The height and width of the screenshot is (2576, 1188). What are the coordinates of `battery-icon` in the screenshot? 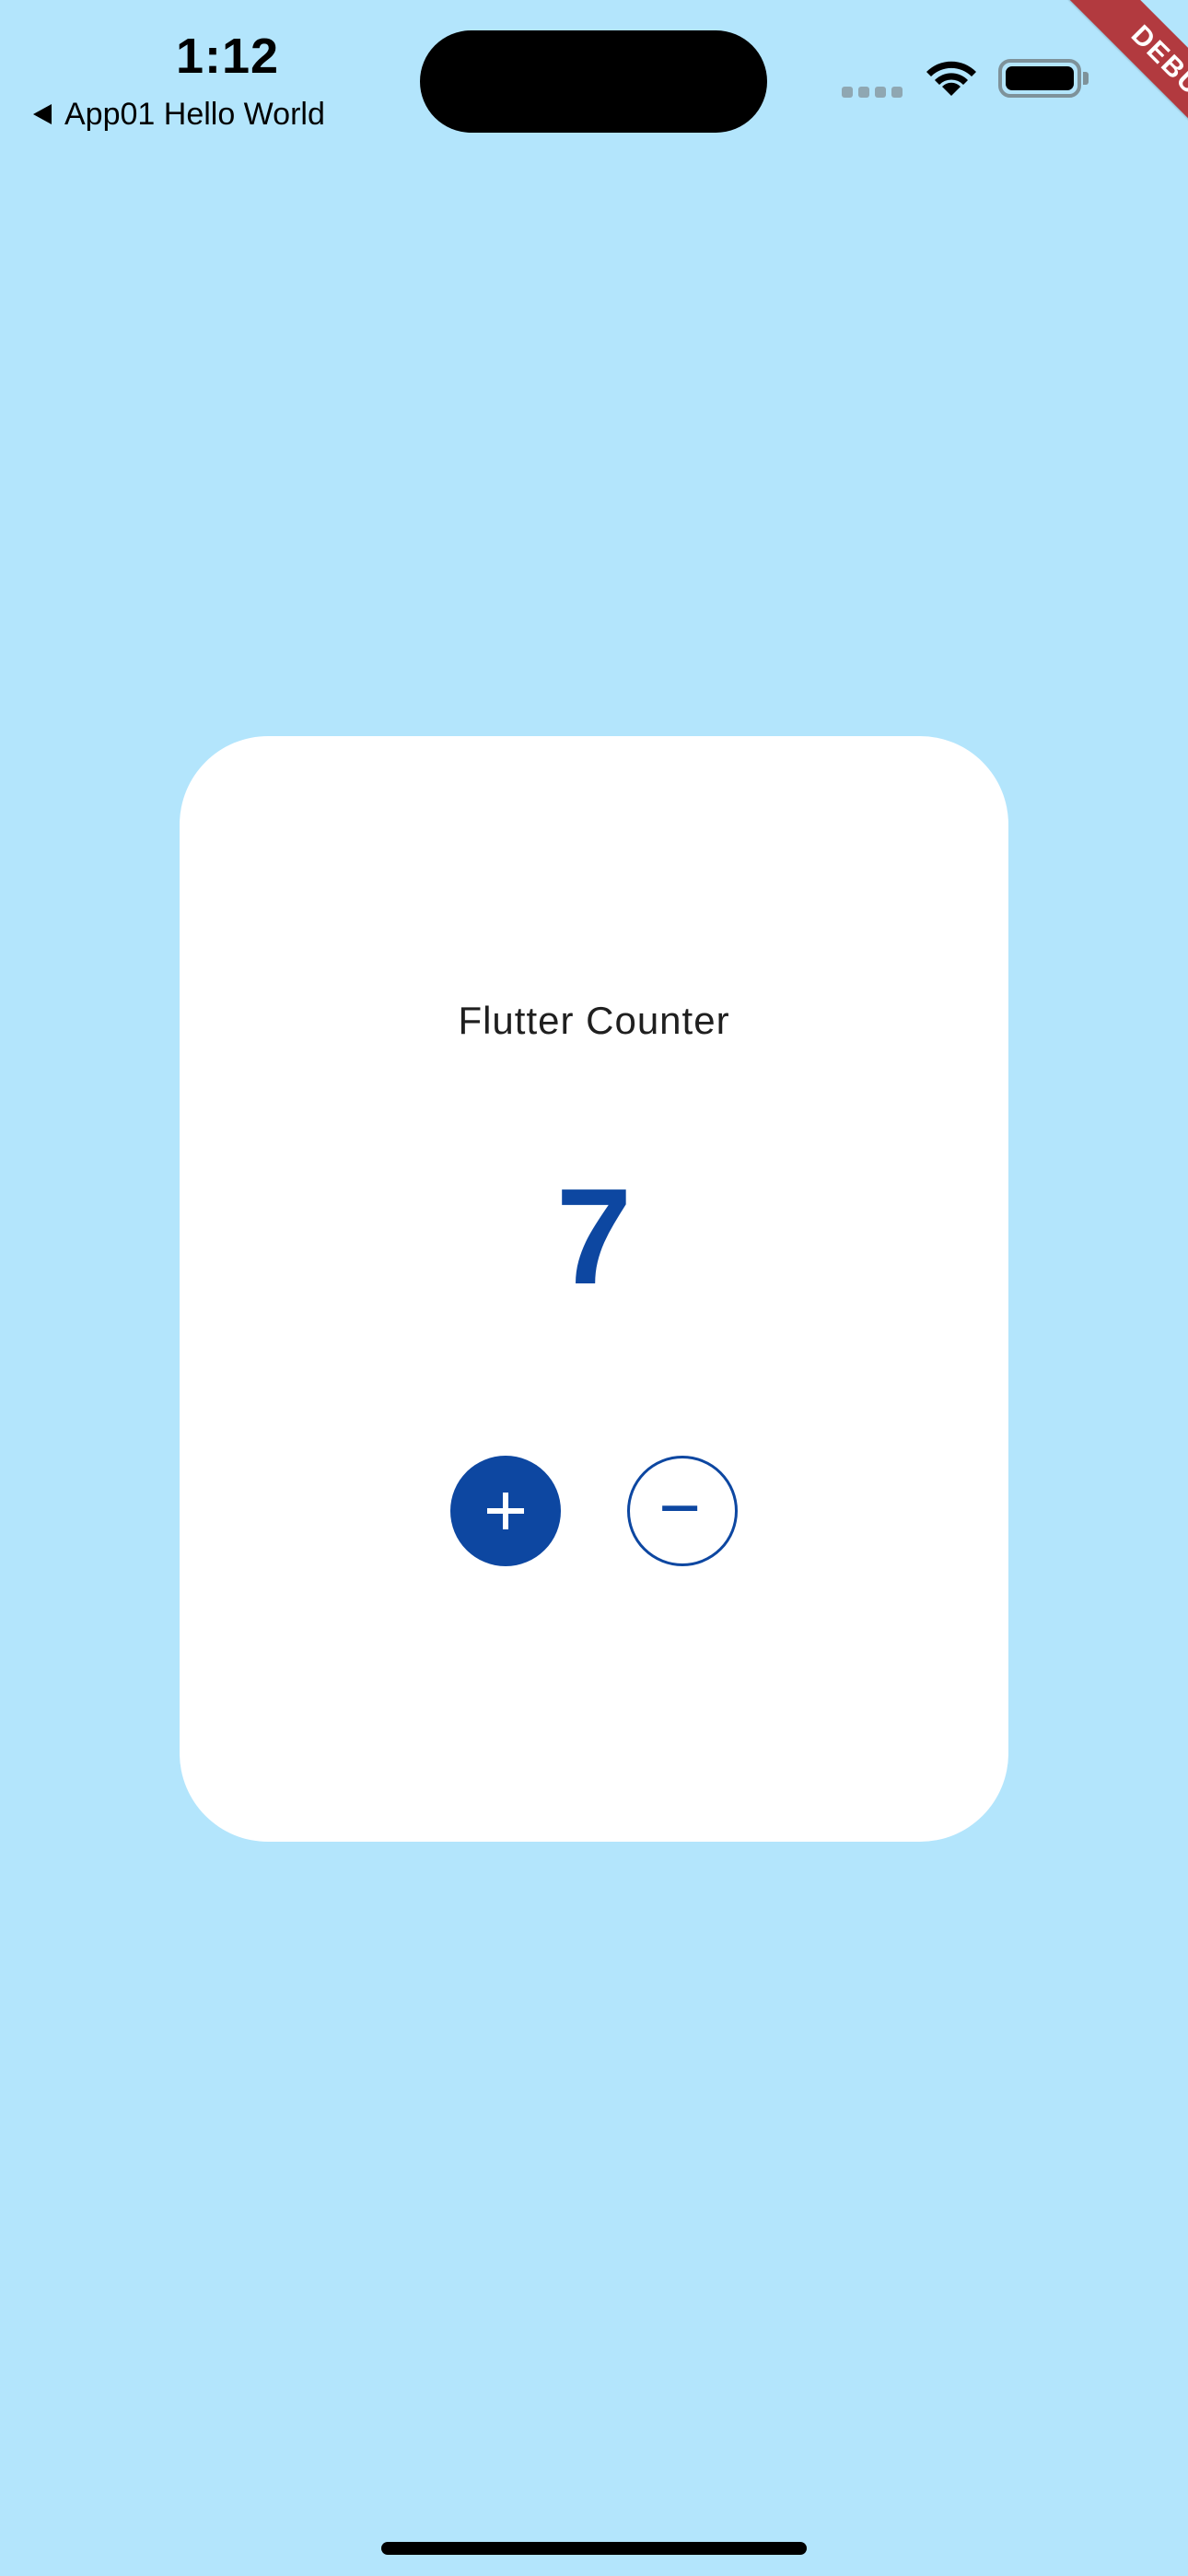 It's located at (1039, 78).